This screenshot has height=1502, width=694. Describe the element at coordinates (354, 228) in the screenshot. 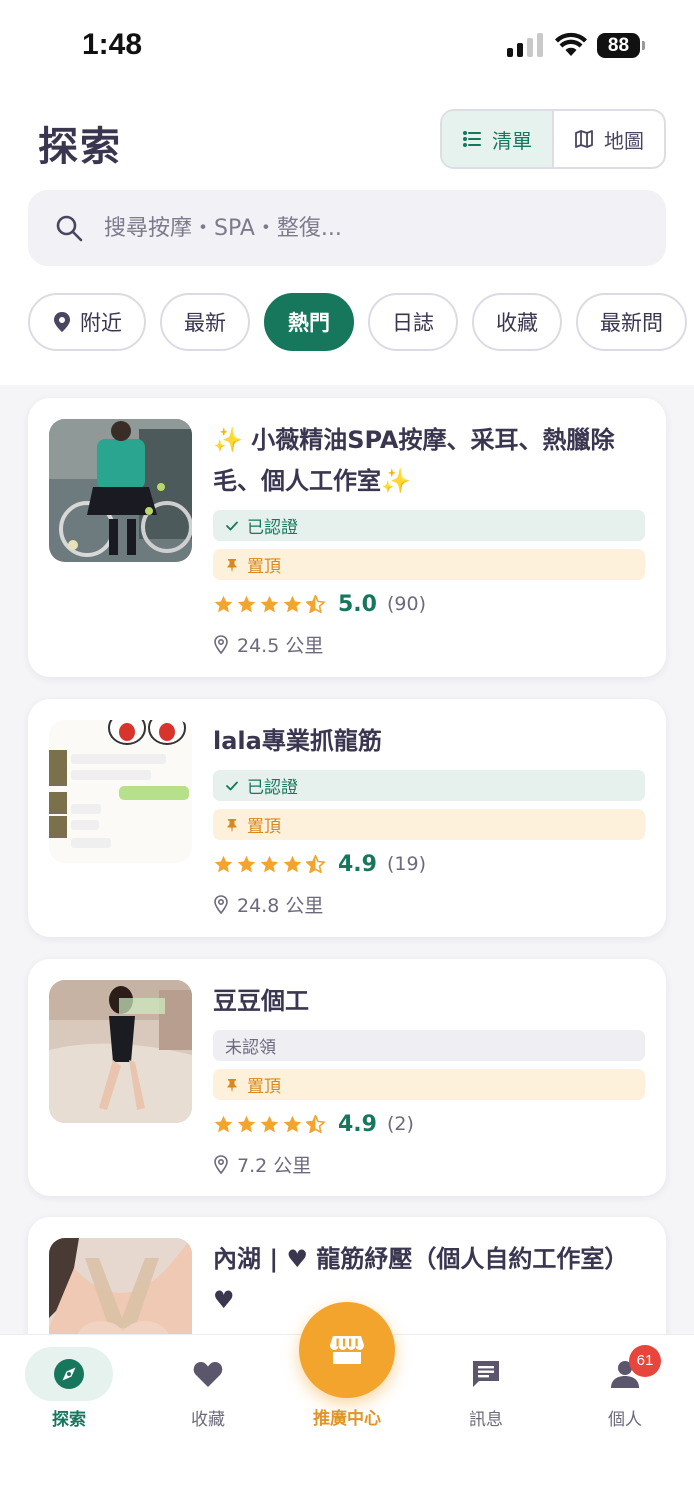

I see `search-input` at that location.